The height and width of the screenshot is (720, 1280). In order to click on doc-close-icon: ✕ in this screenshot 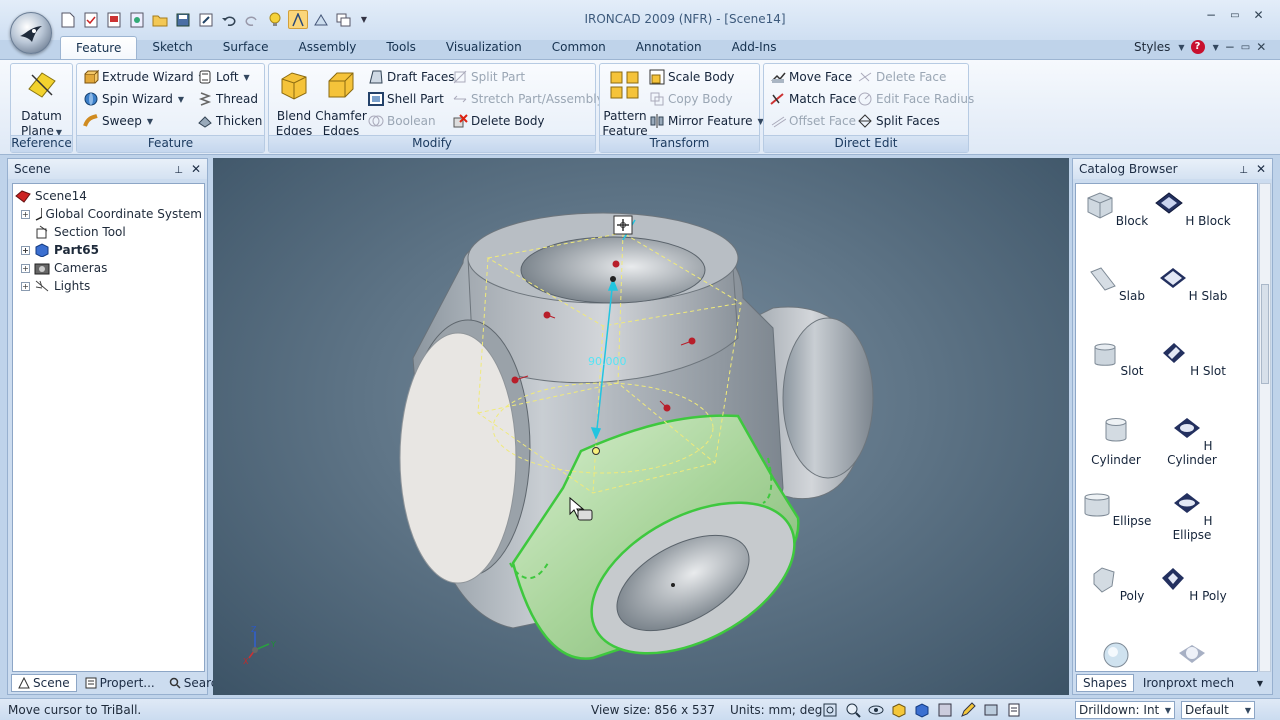, I will do `click(1261, 47)`.